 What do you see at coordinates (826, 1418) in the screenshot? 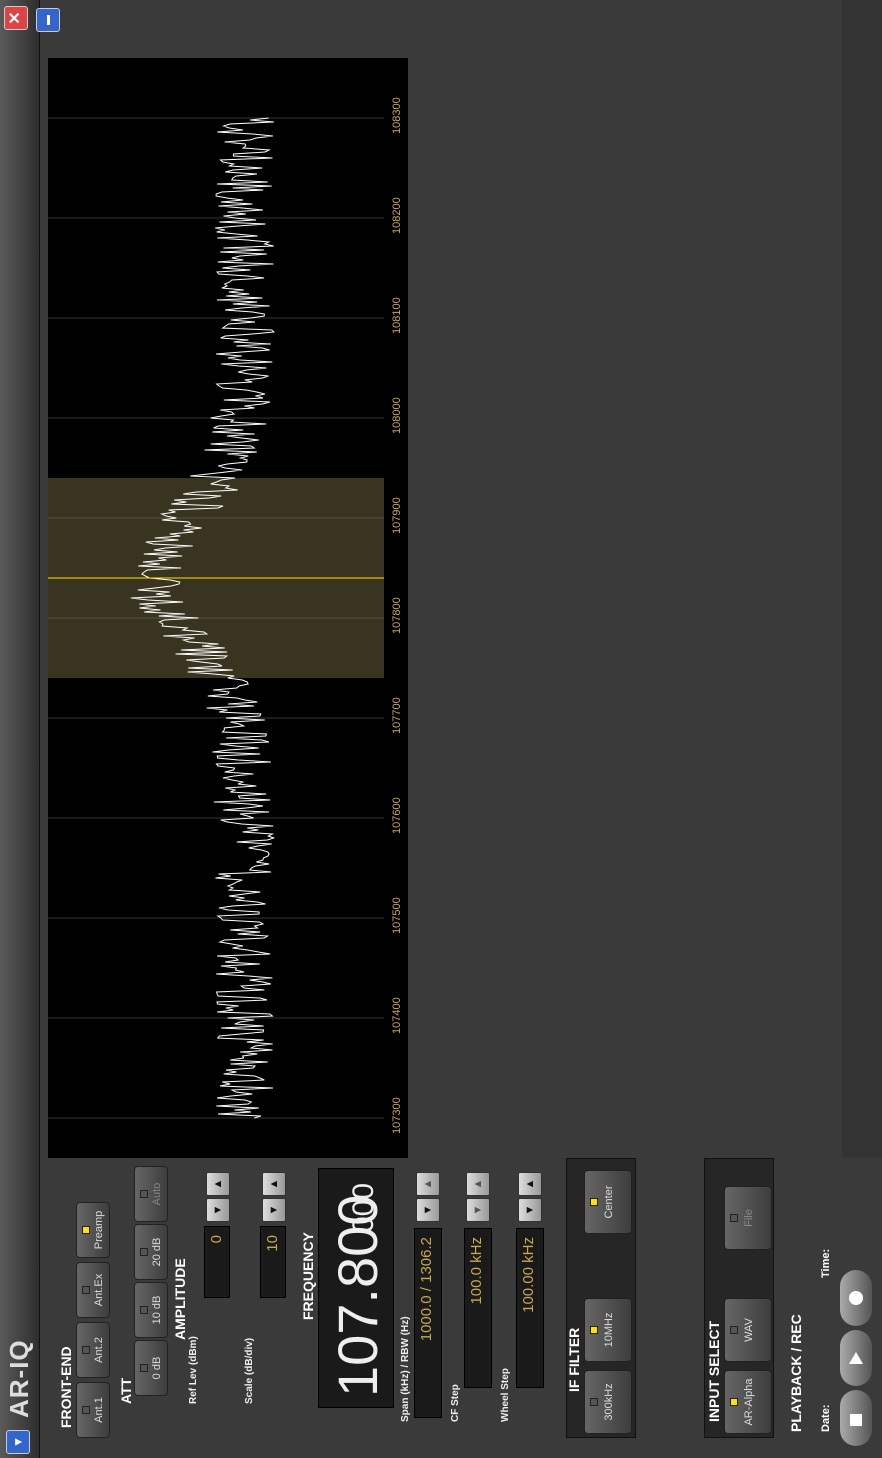
I see `date-label: Date:` at bounding box center [826, 1418].